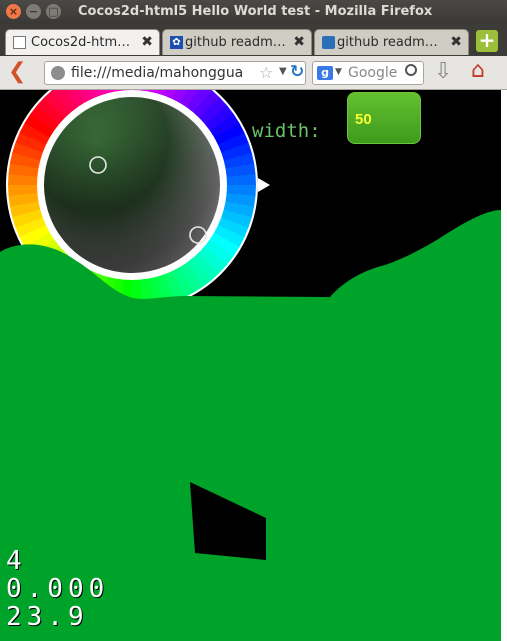 The width and height of the screenshot is (507, 641). I want to click on stats-fps: 23.9, so click(47, 617).